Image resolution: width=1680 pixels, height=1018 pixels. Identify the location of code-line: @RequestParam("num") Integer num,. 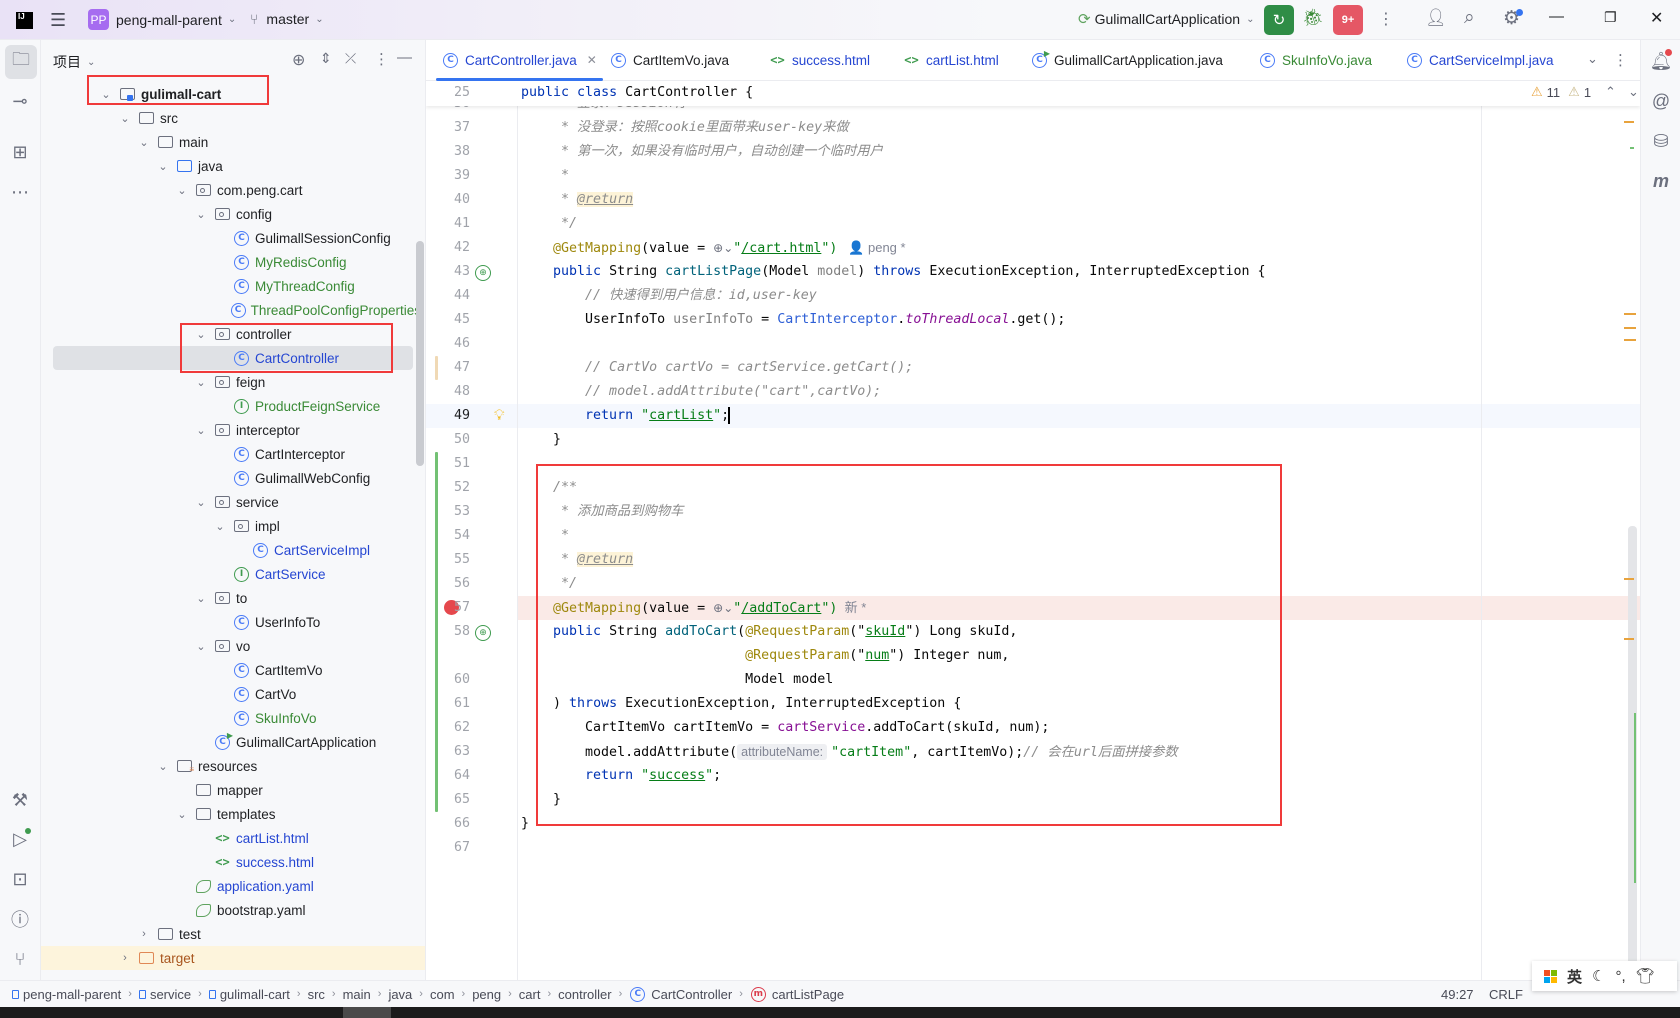
(765, 656).